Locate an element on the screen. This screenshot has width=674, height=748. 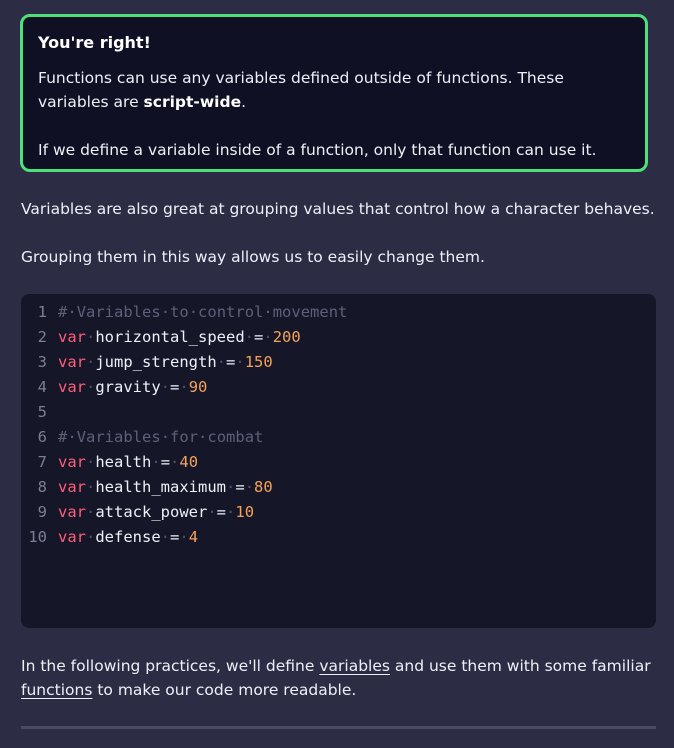
line-number: 10 is located at coordinates (37, 537).